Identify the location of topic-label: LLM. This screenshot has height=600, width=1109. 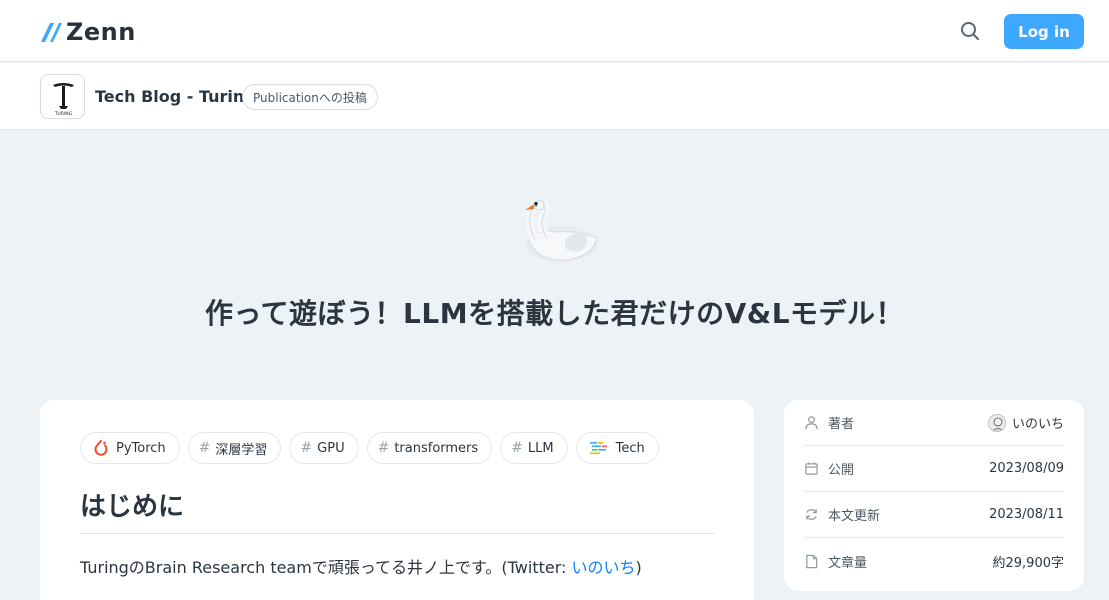
(540, 448).